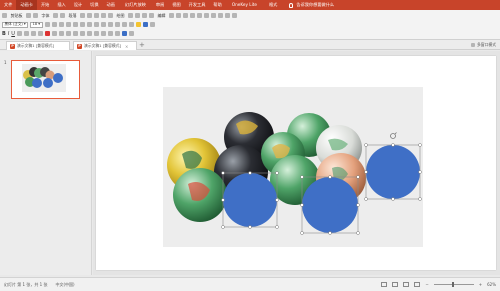 The image size is (500, 291). What do you see at coordinates (4, 15) in the screenshot?
I see `clipboard-icon` at bounding box center [4, 15].